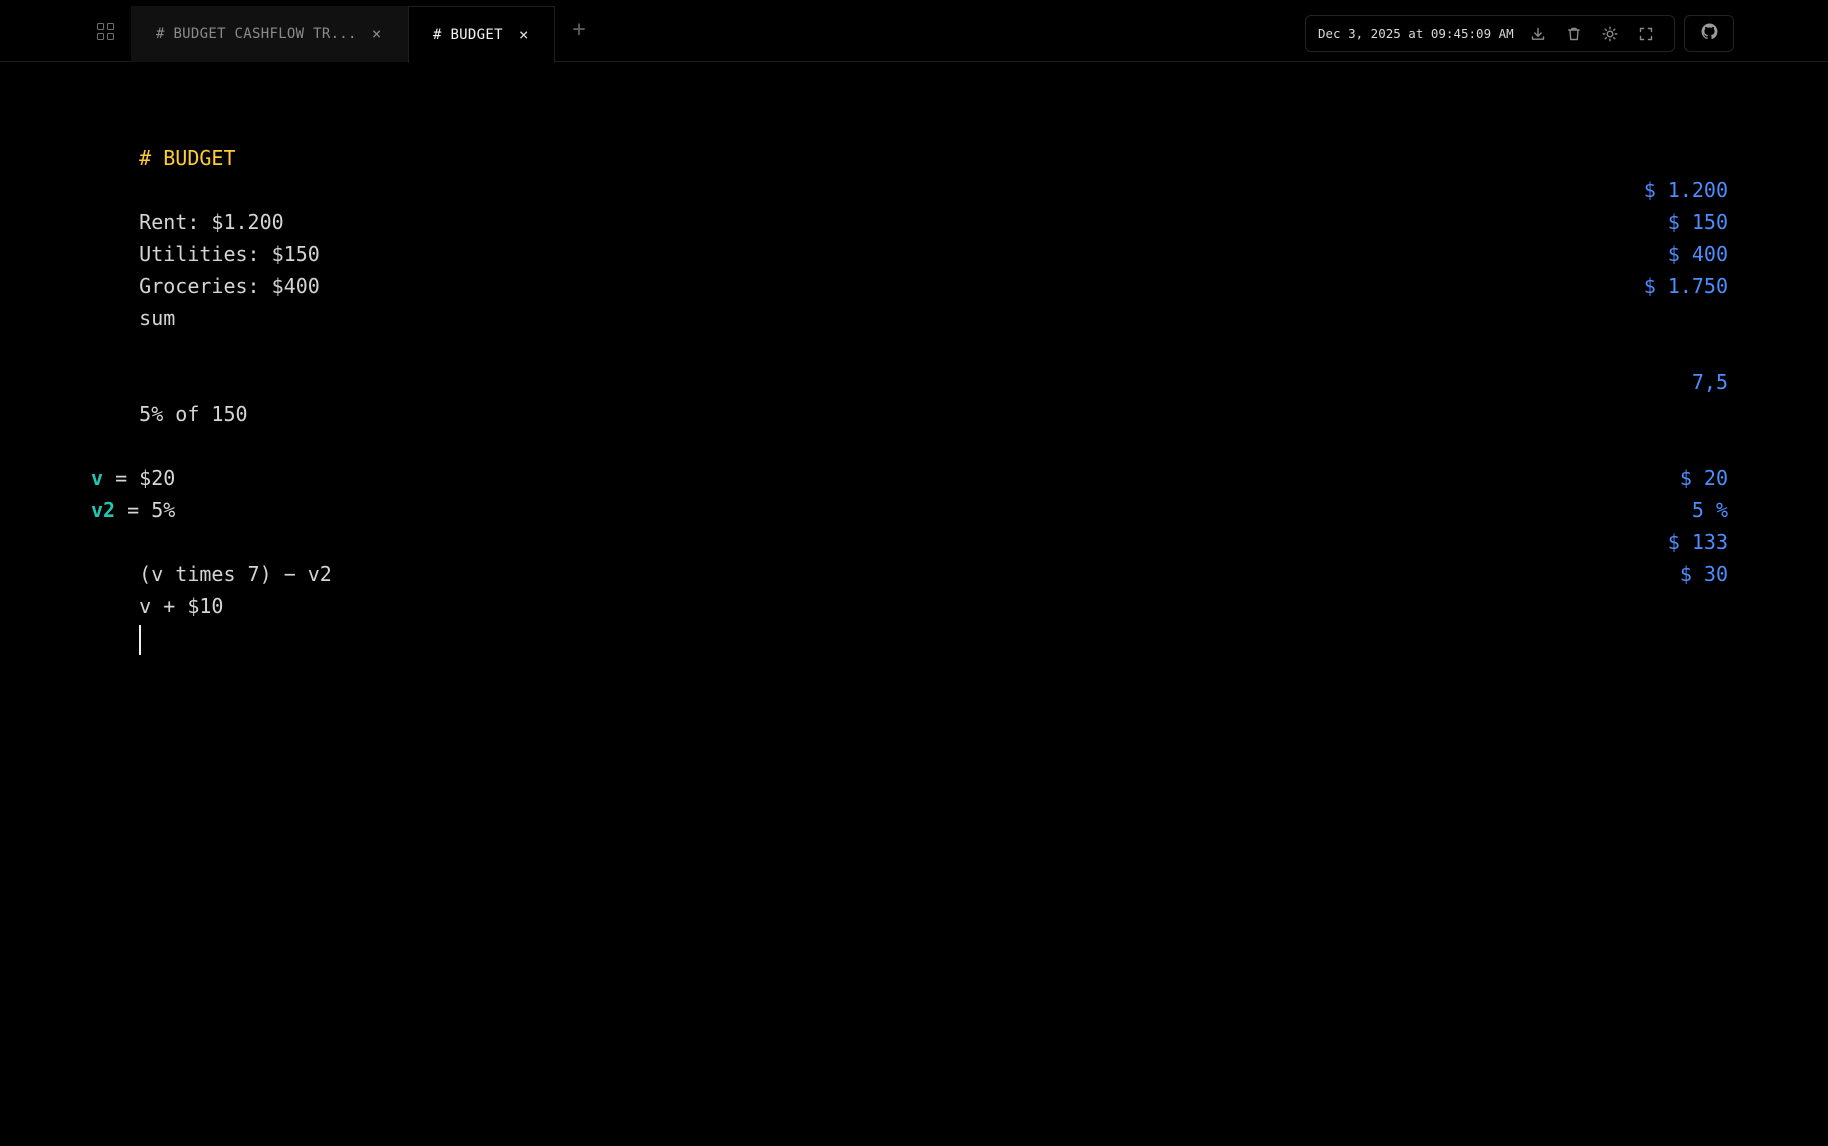 The height and width of the screenshot is (1146, 1828). I want to click on tab-budget: # BUDGET ×, so click(481, 34).